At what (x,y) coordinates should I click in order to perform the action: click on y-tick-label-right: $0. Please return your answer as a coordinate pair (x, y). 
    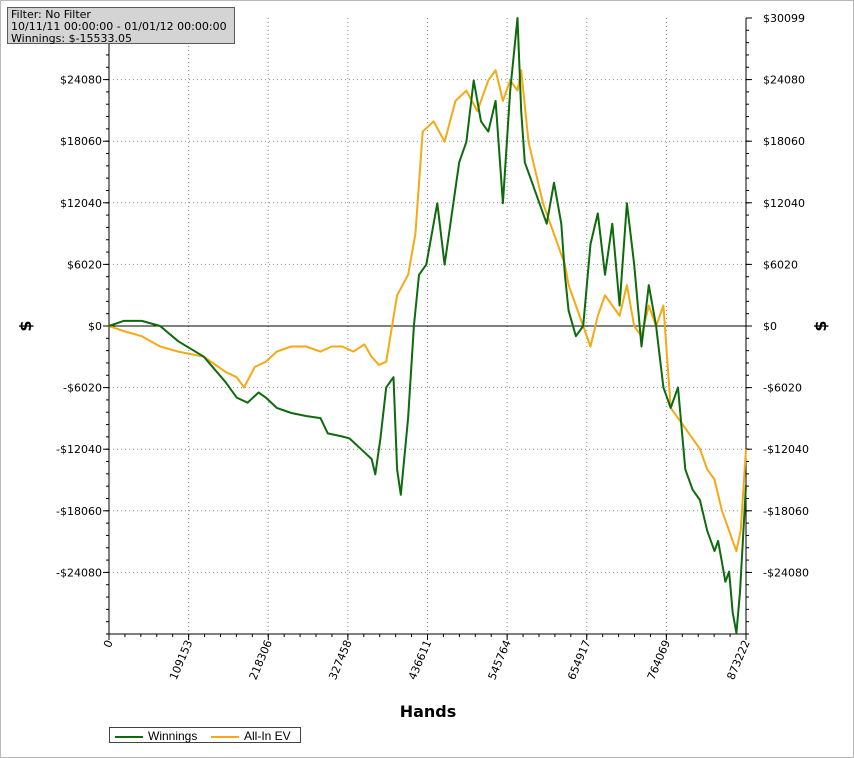
    Looking at the image, I should click on (770, 326).